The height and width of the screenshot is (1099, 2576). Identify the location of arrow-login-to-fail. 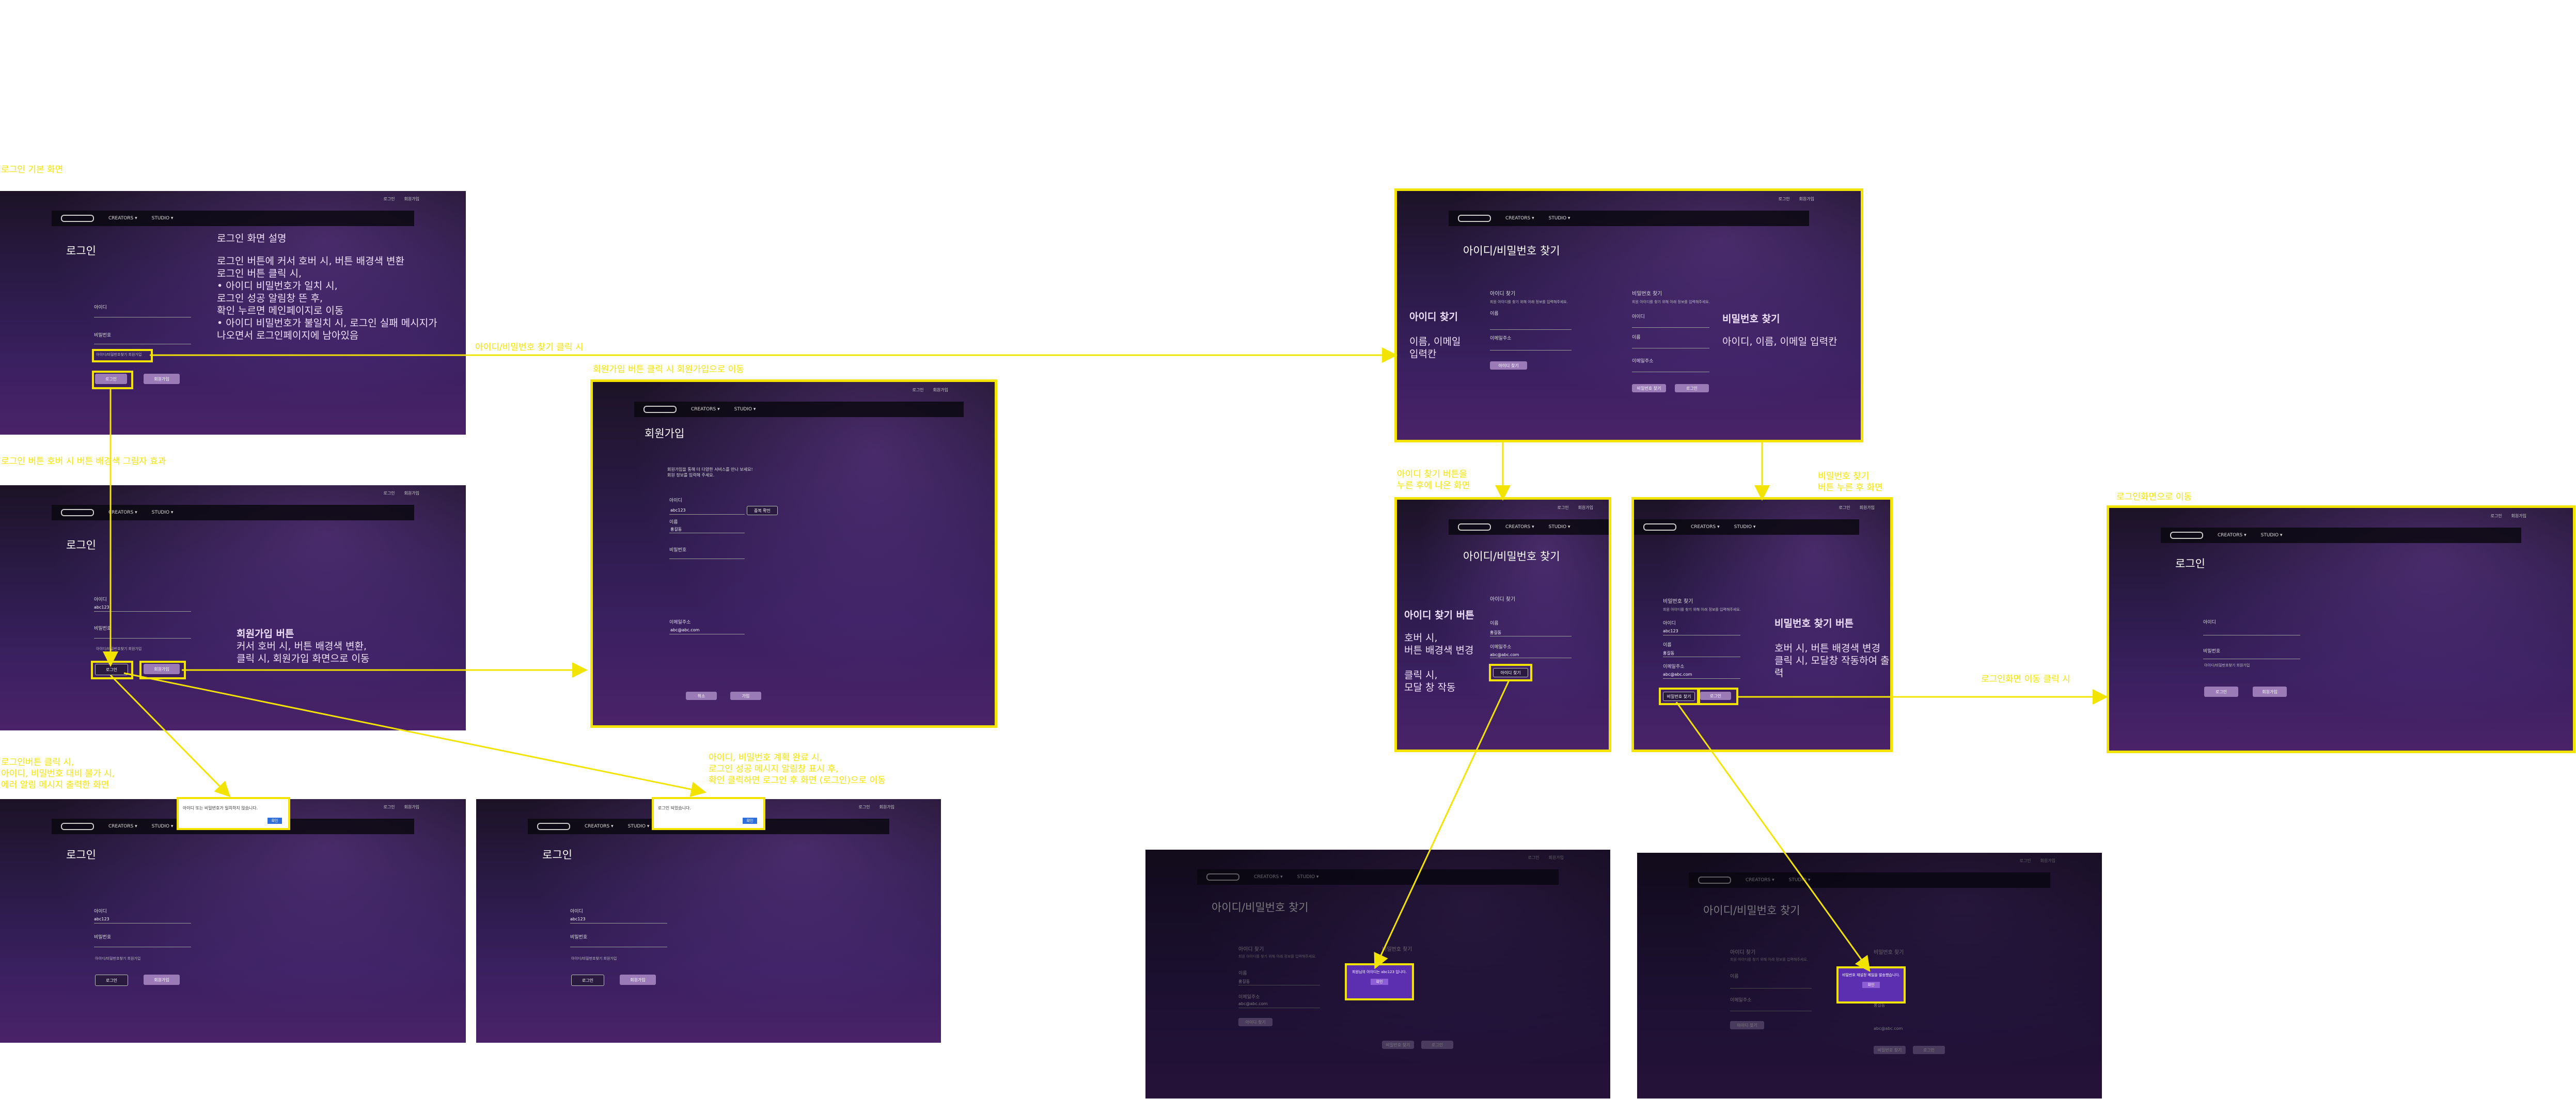
(170, 736).